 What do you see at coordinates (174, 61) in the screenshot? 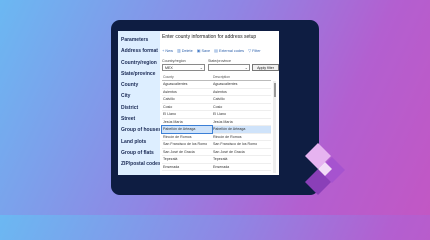
I see `country-region-label: Country/region` at bounding box center [174, 61].